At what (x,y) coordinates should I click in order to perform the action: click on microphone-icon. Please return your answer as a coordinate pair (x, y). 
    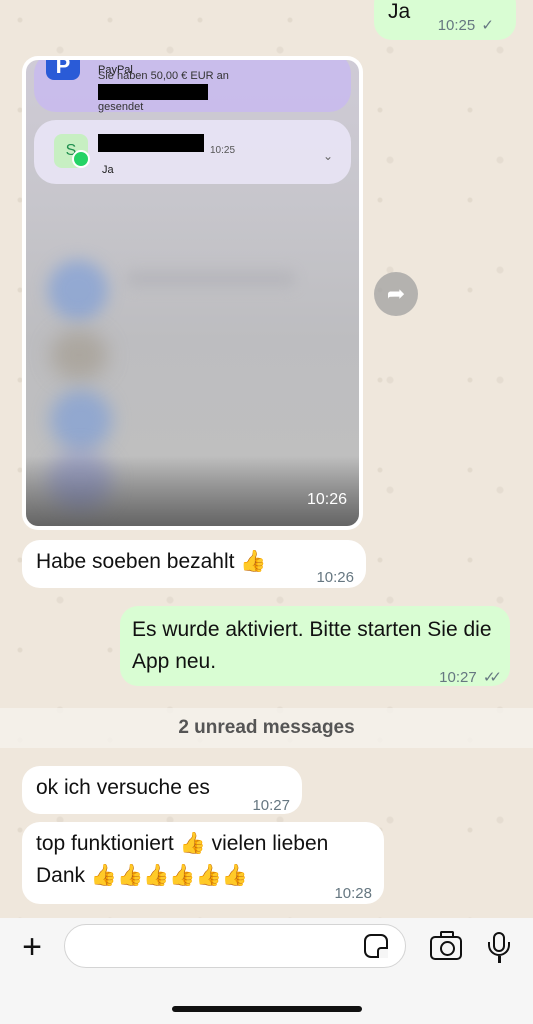
    Looking at the image, I should click on (499, 949).